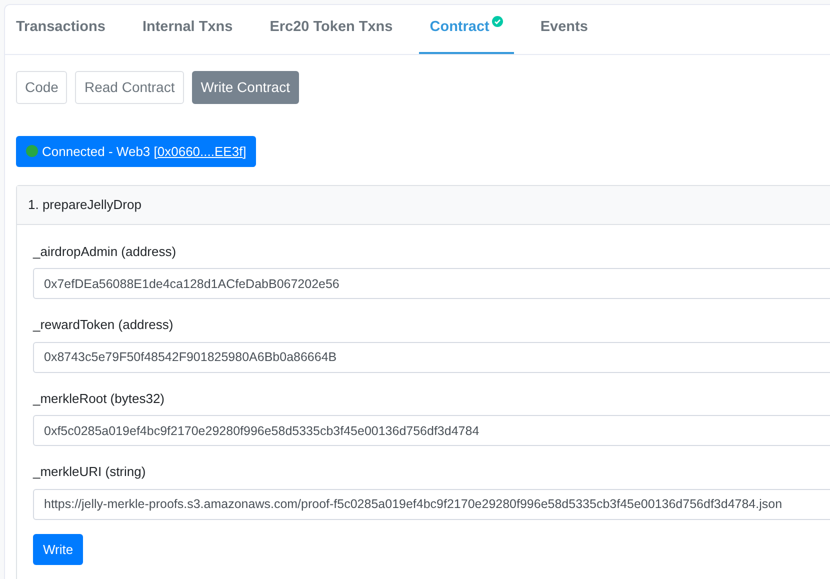  What do you see at coordinates (423, 205) in the screenshot?
I see `method-title: 1. prepareJellyDrop` at bounding box center [423, 205].